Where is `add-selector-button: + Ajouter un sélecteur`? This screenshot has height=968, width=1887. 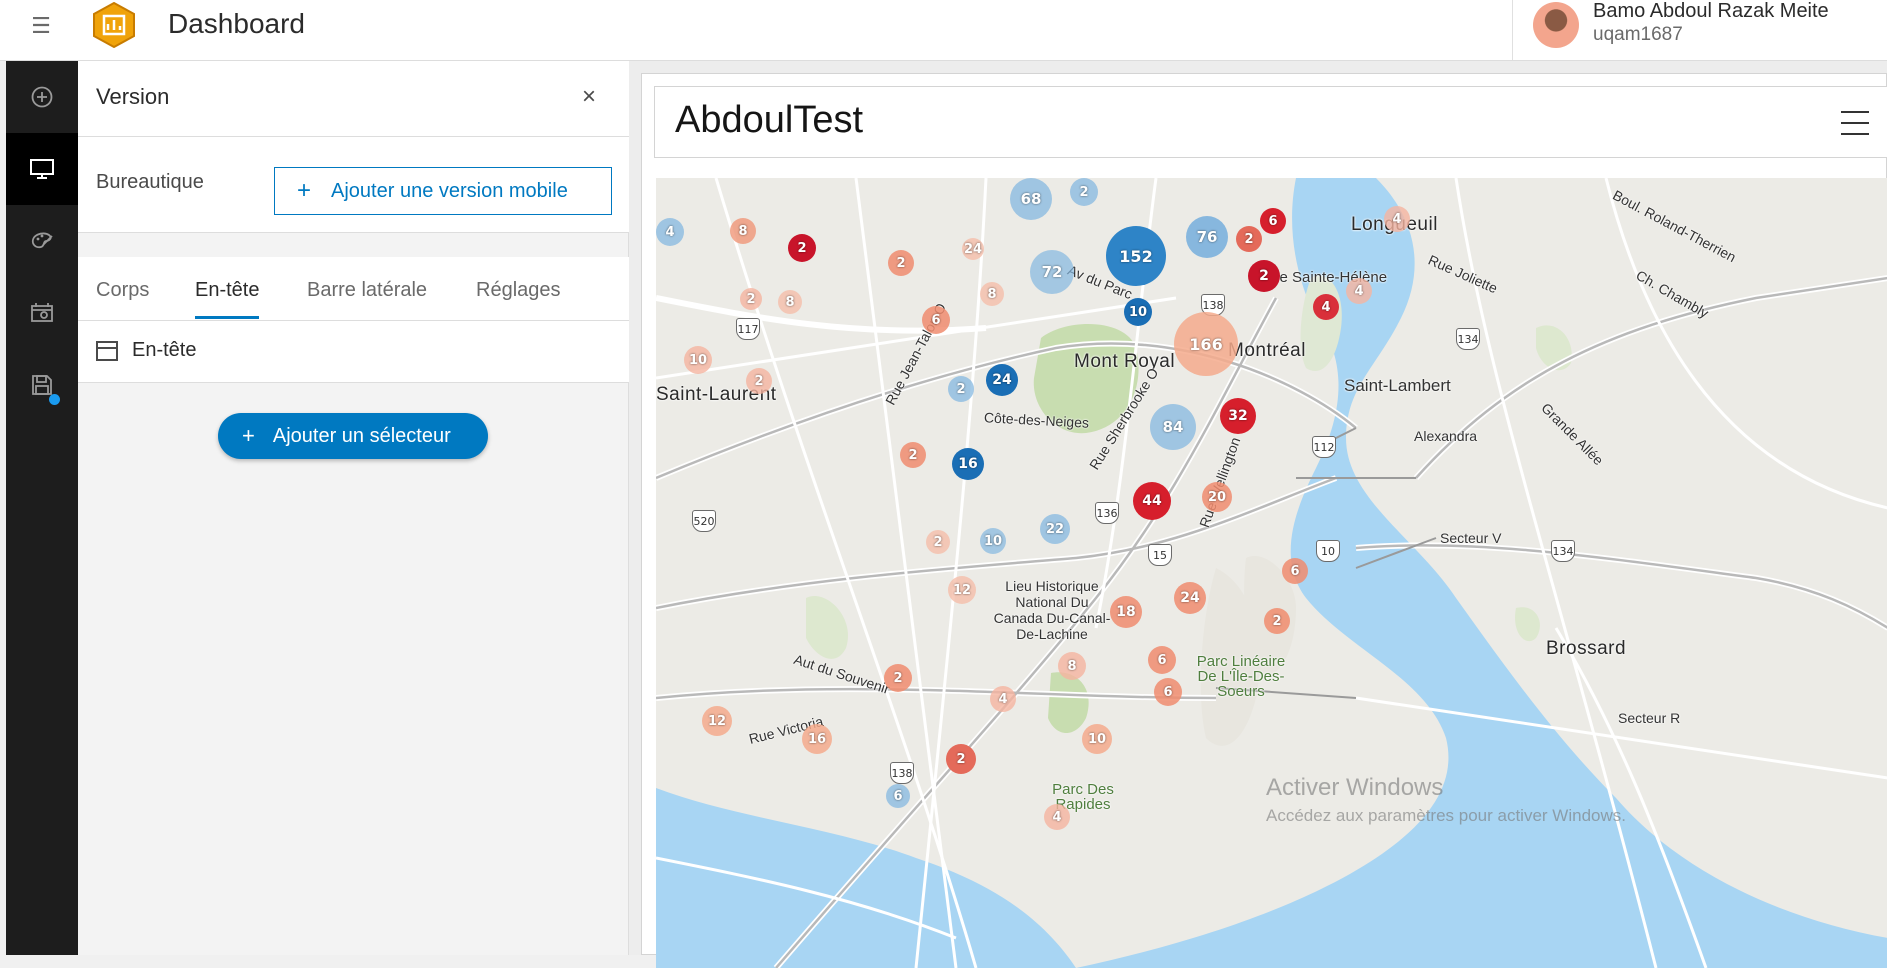
add-selector-button: + Ajouter un sélecteur is located at coordinates (353, 436).